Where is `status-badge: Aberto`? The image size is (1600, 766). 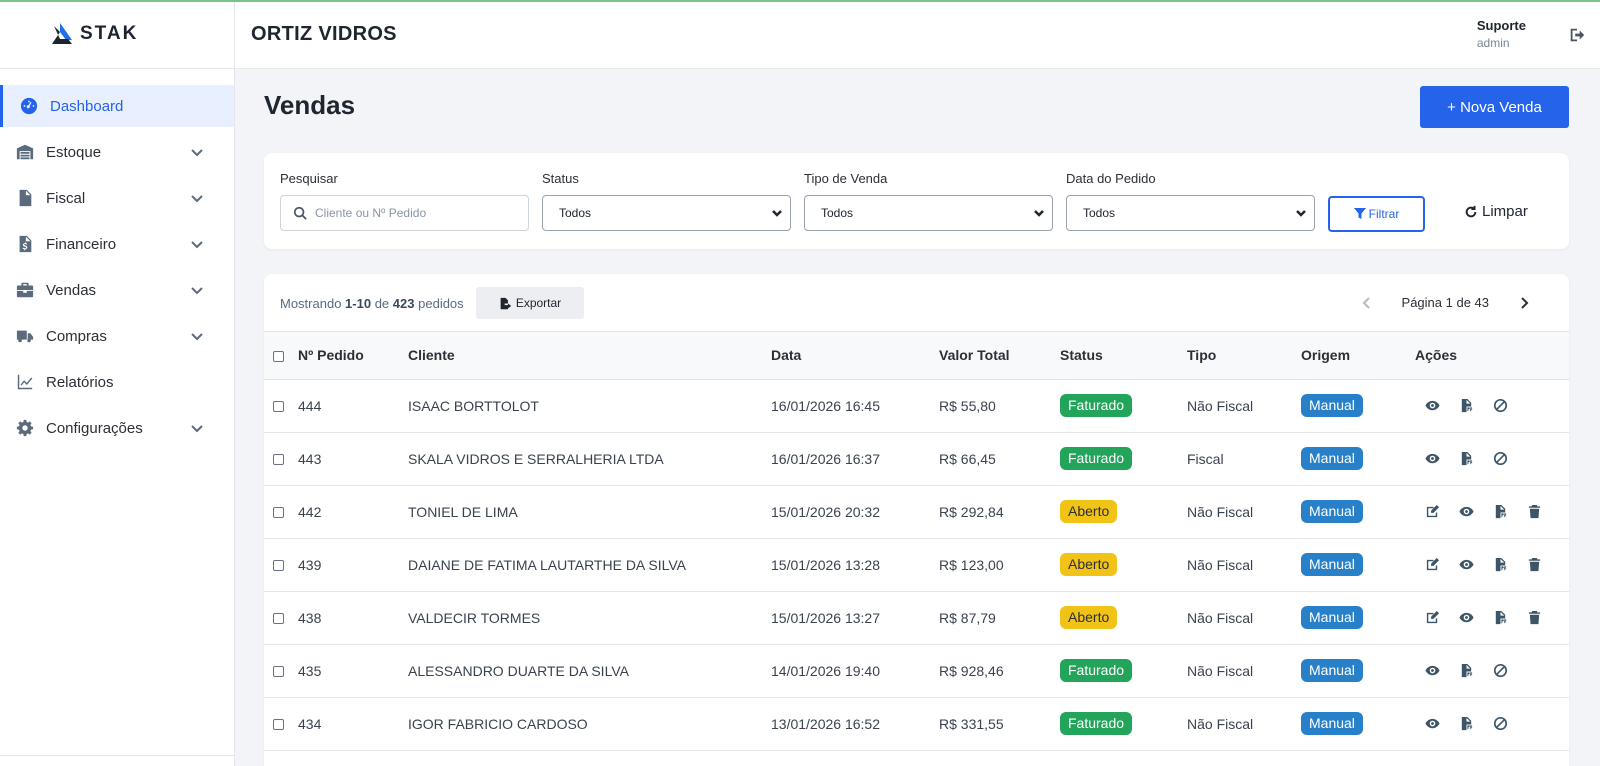
status-badge: Aberto is located at coordinates (1089, 564).